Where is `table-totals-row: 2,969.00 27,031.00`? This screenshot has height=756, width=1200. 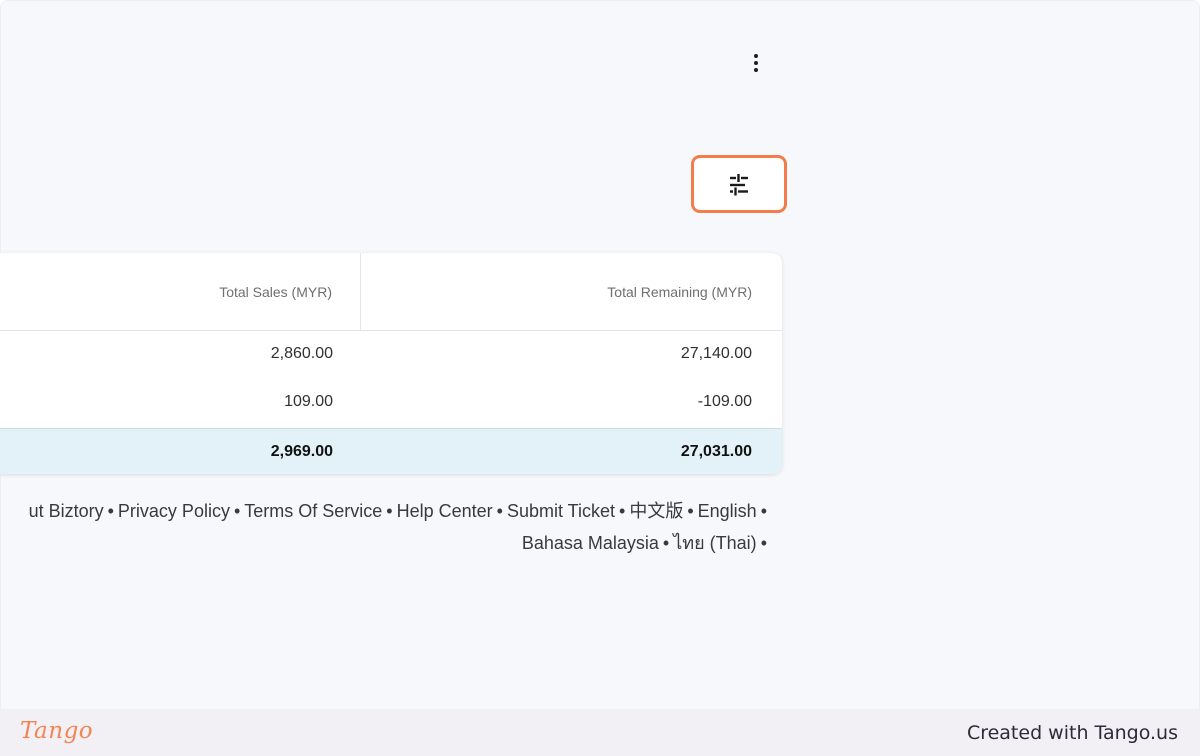 table-totals-row: 2,969.00 27,031.00 is located at coordinates (391, 451).